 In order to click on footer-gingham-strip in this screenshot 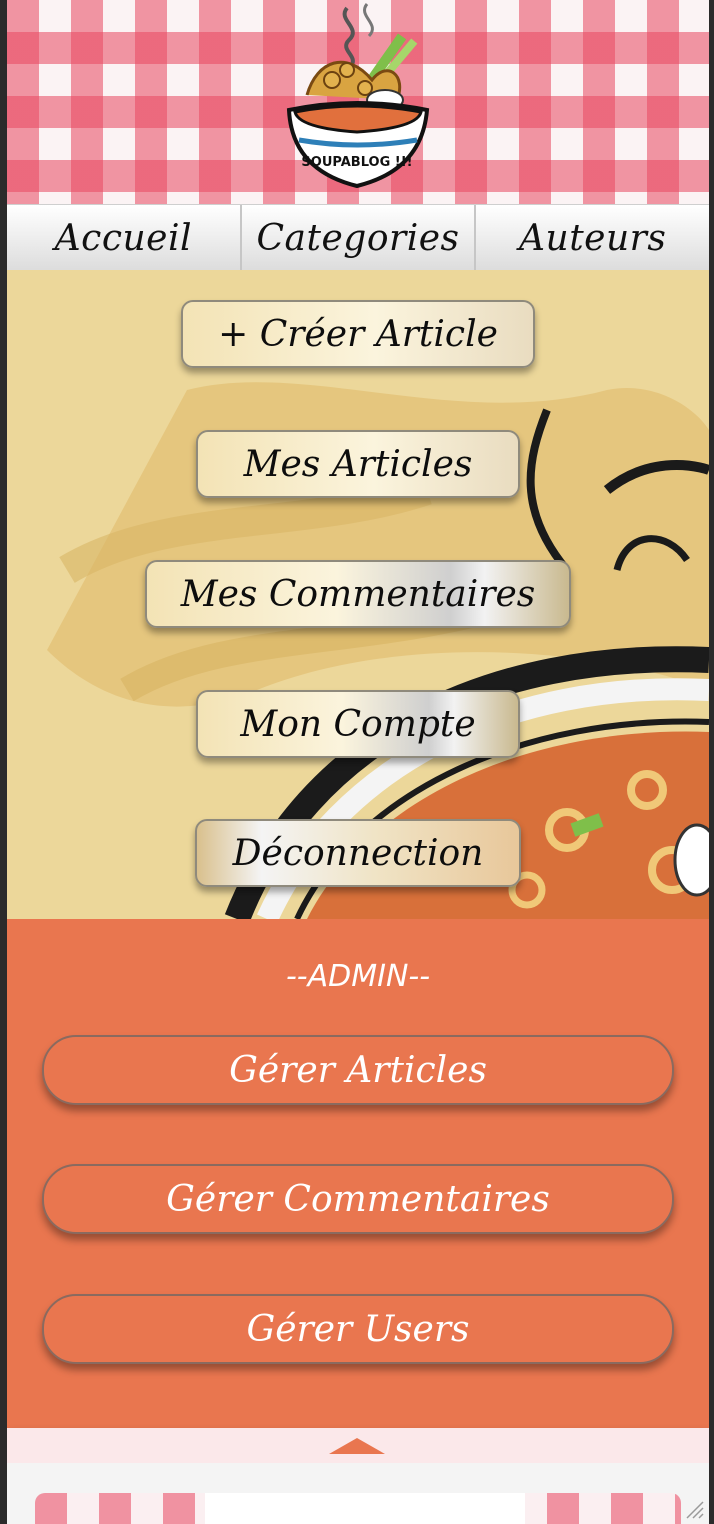, I will do `click(358, 1508)`.